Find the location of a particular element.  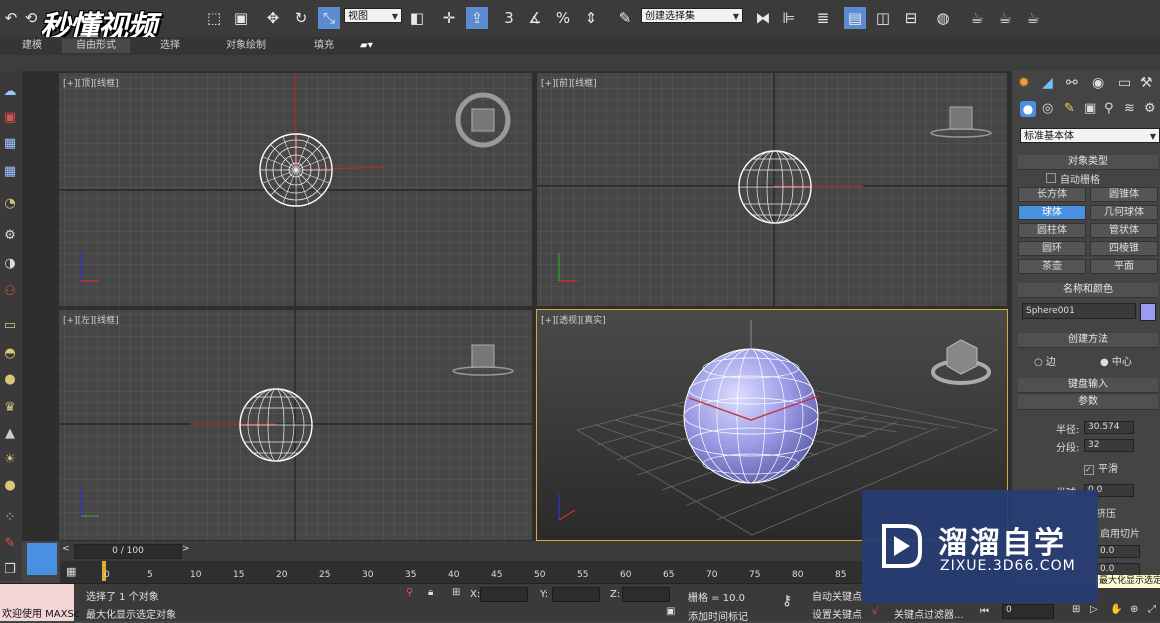

add-time-tag-button: 添加时间标记 is located at coordinates (718, 615).